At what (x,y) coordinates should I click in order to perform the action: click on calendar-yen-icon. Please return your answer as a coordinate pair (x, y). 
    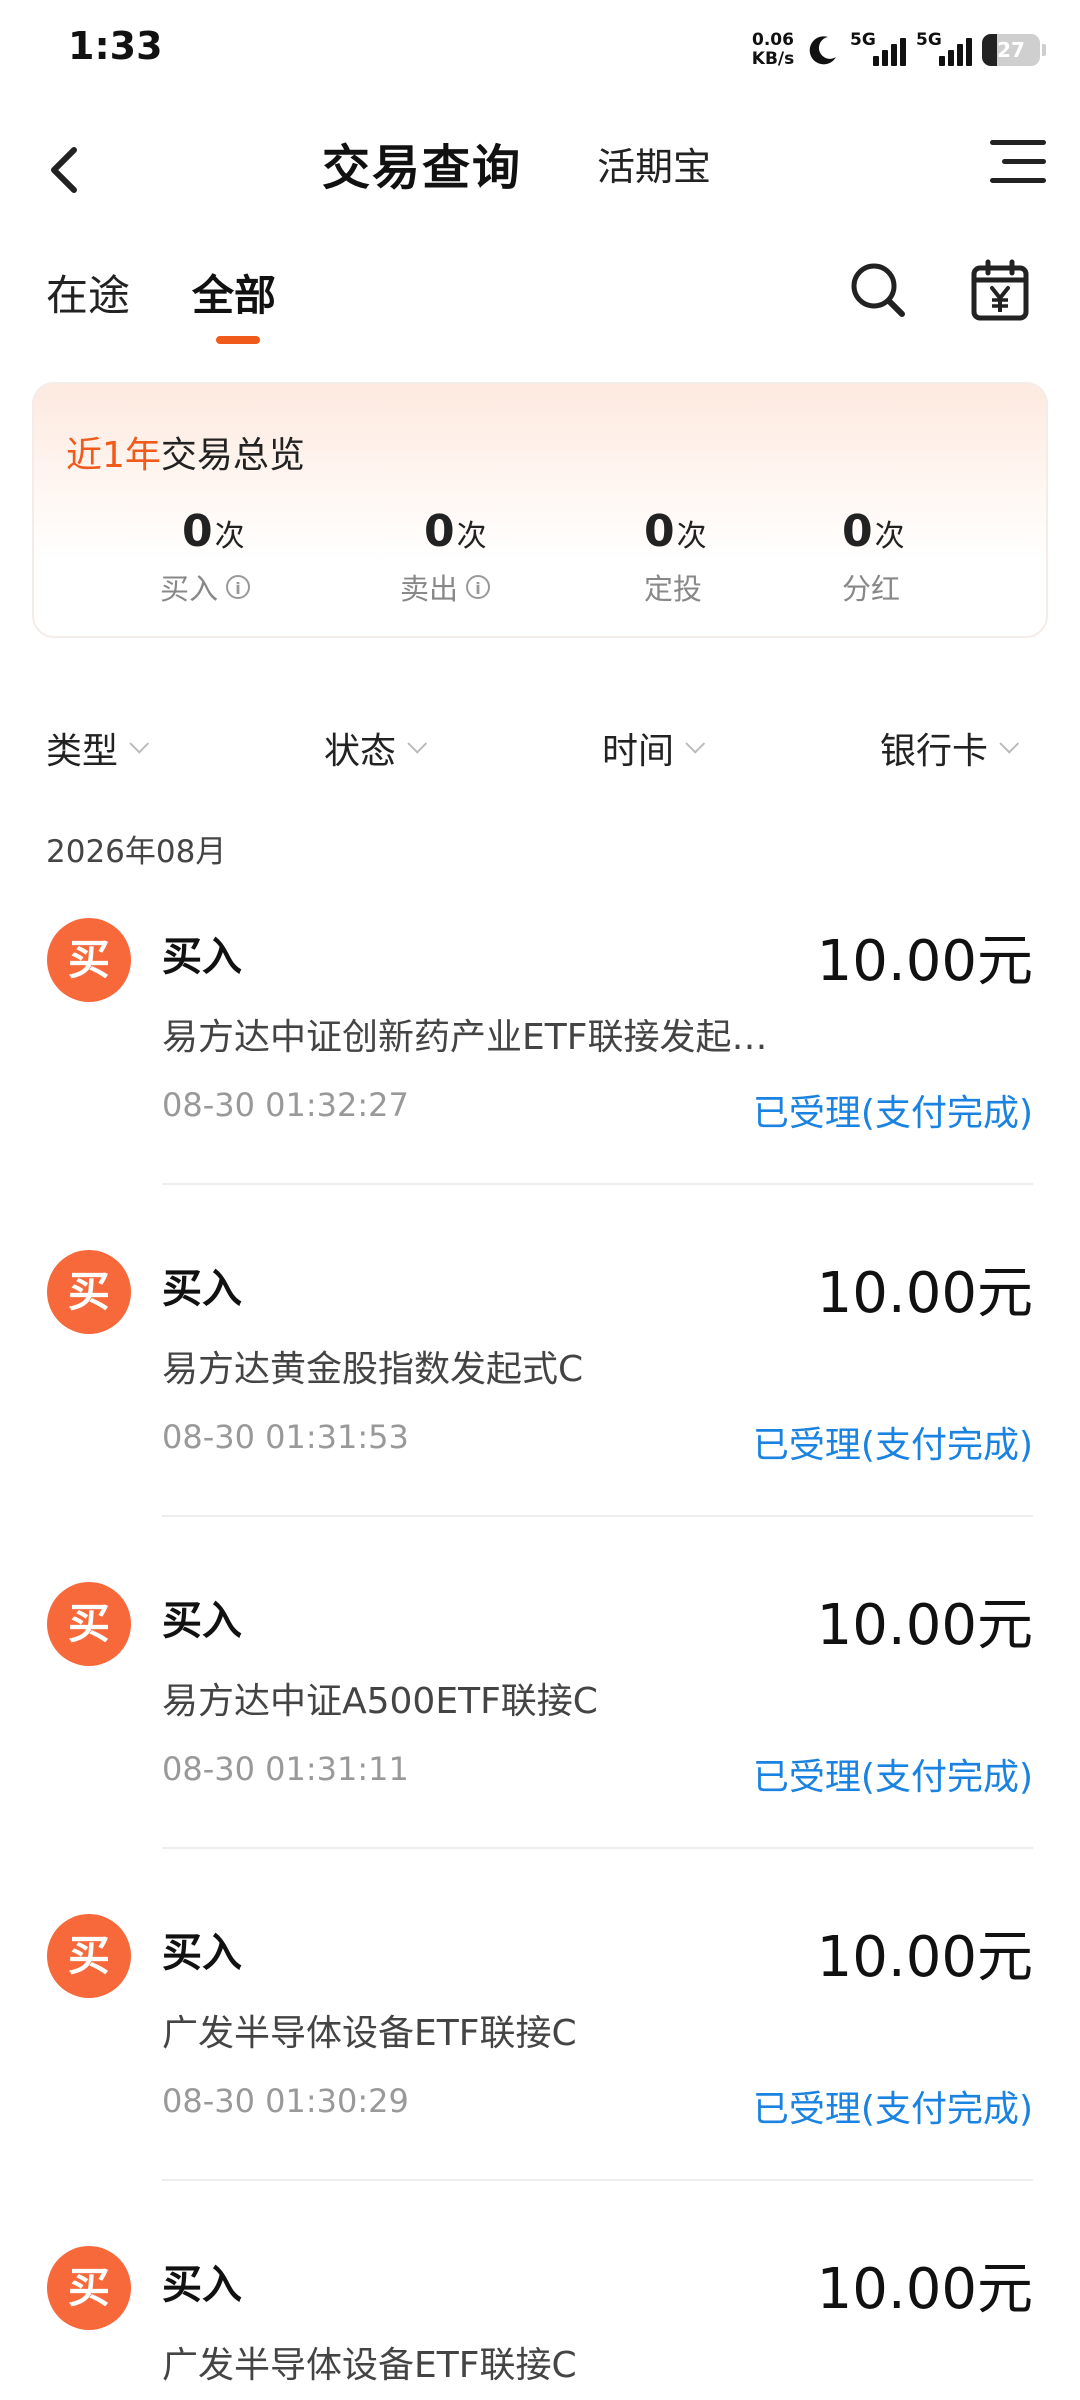
    Looking at the image, I should click on (1000, 290).